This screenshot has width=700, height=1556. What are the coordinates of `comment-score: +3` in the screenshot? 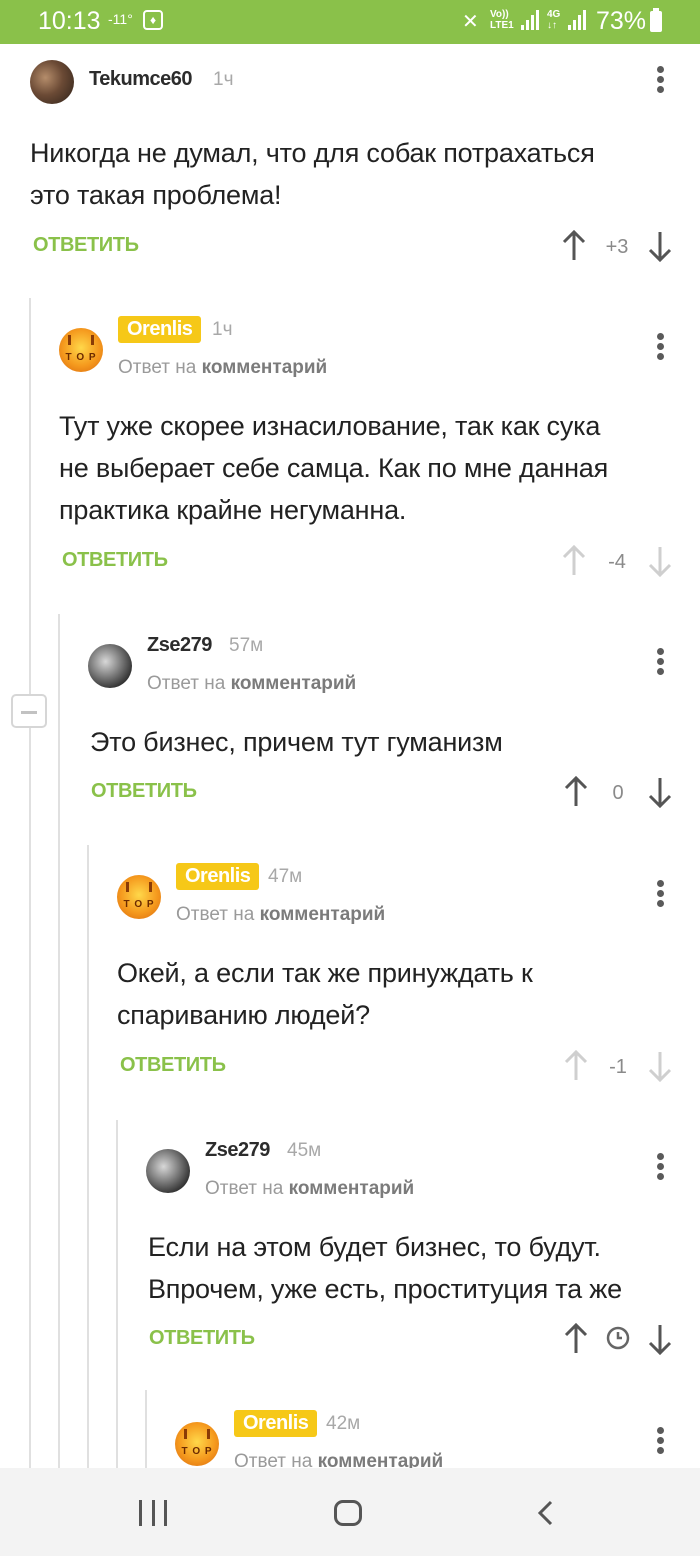 It's located at (617, 247).